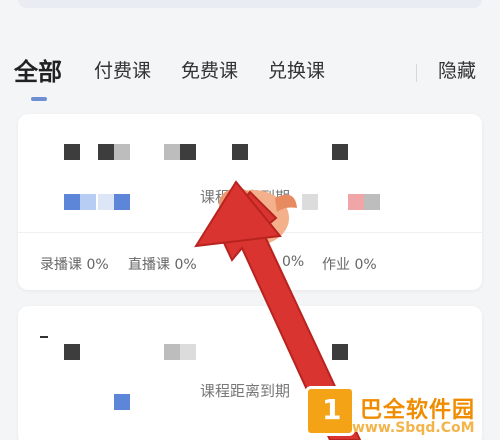  What do you see at coordinates (74, 265) in the screenshot?
I see `stat-recorded: 录播课 0%` at bounding box center [74, 265].